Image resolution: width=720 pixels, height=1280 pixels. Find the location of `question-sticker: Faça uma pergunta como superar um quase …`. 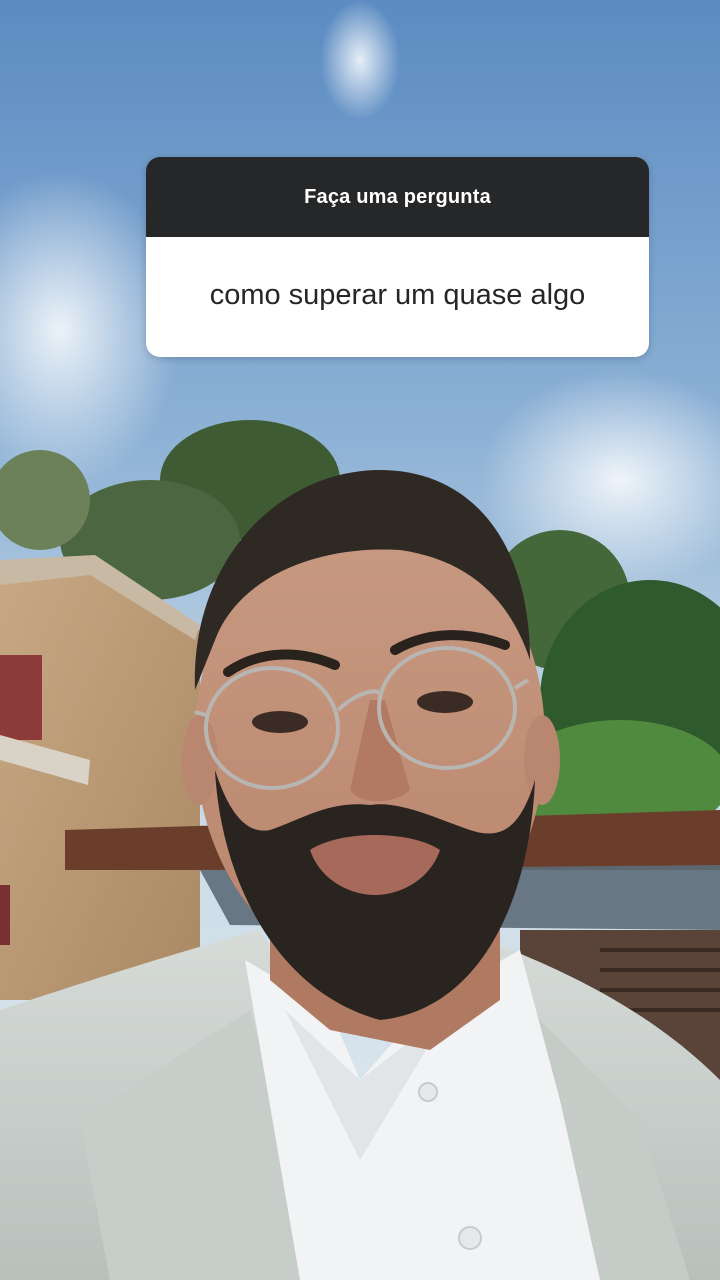

question-sticker: Faça uma pergunta como superar um quase … is located at coordinates (397, 257).